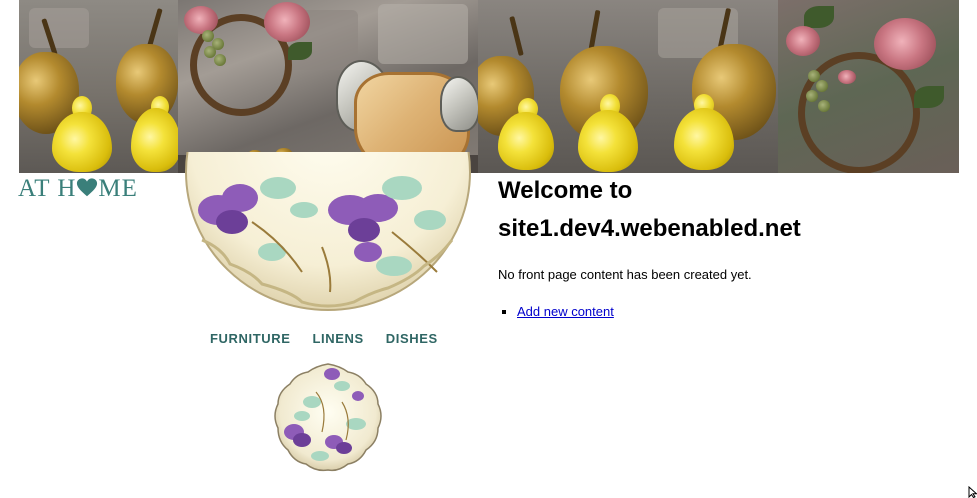 The image size is (977, 498). I want to click on category-nav: FURNITURE LINENS DISHES, so click(324, 340).